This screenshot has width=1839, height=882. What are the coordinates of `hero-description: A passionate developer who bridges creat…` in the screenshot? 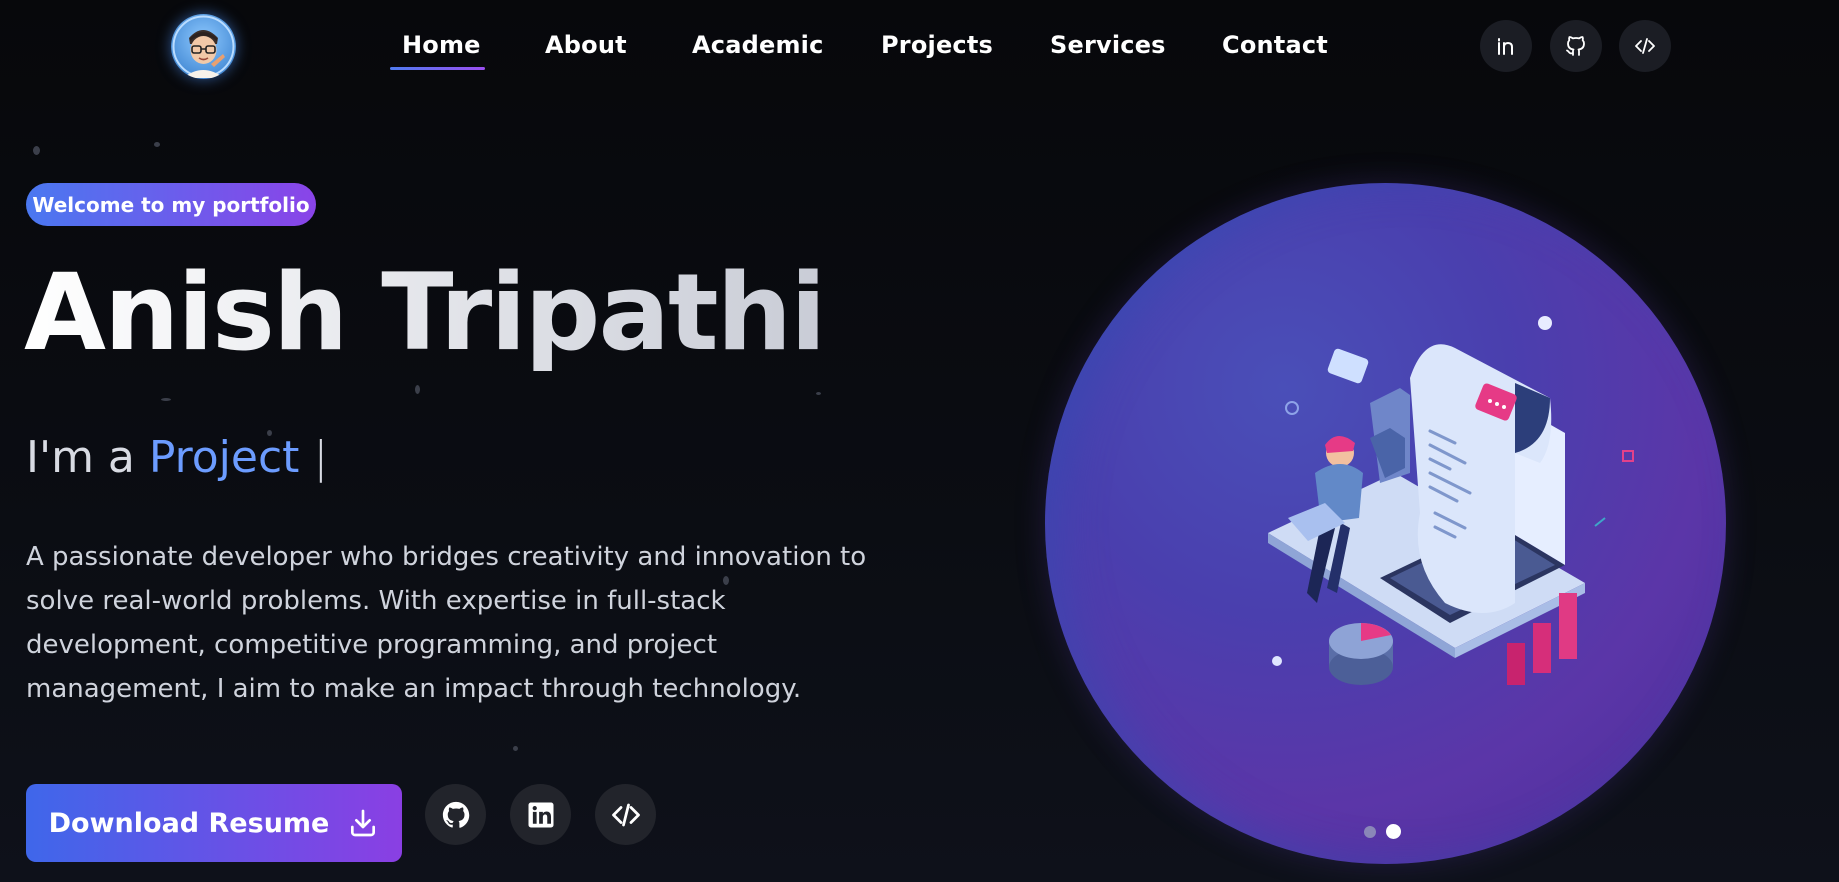 It's located at (446, 623).